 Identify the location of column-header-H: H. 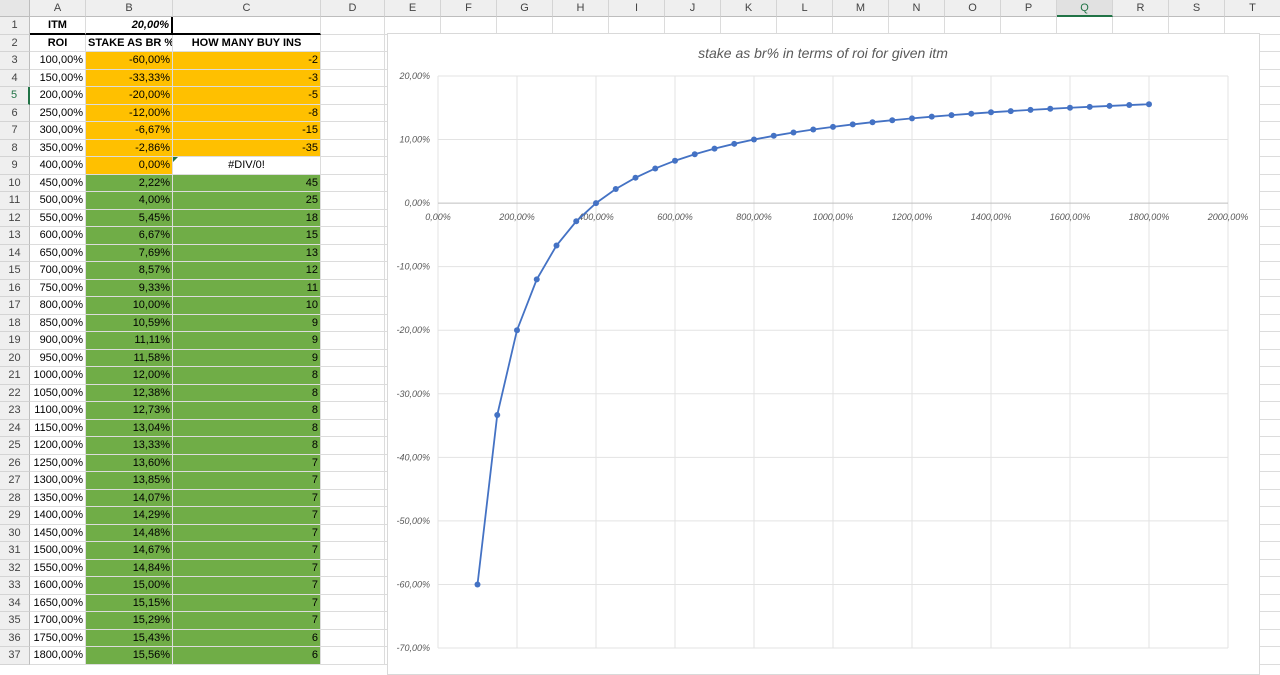
(581, 8).